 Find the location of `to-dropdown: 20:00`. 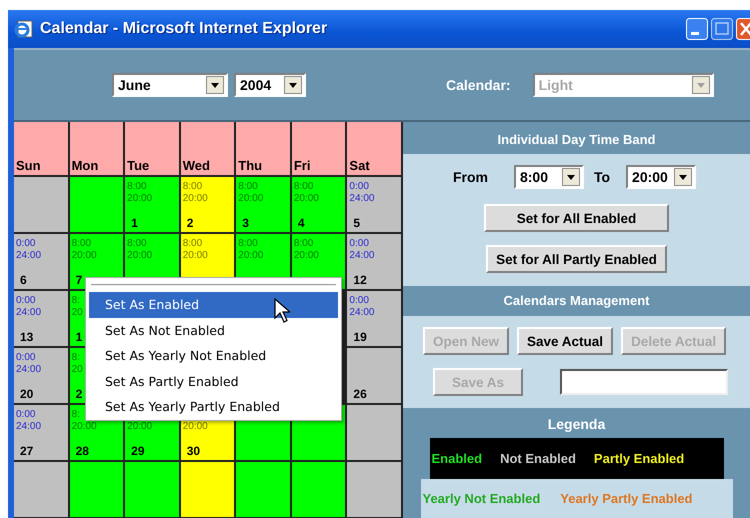

to-dropdown: 20:00 is located at coordinates (661, 177).